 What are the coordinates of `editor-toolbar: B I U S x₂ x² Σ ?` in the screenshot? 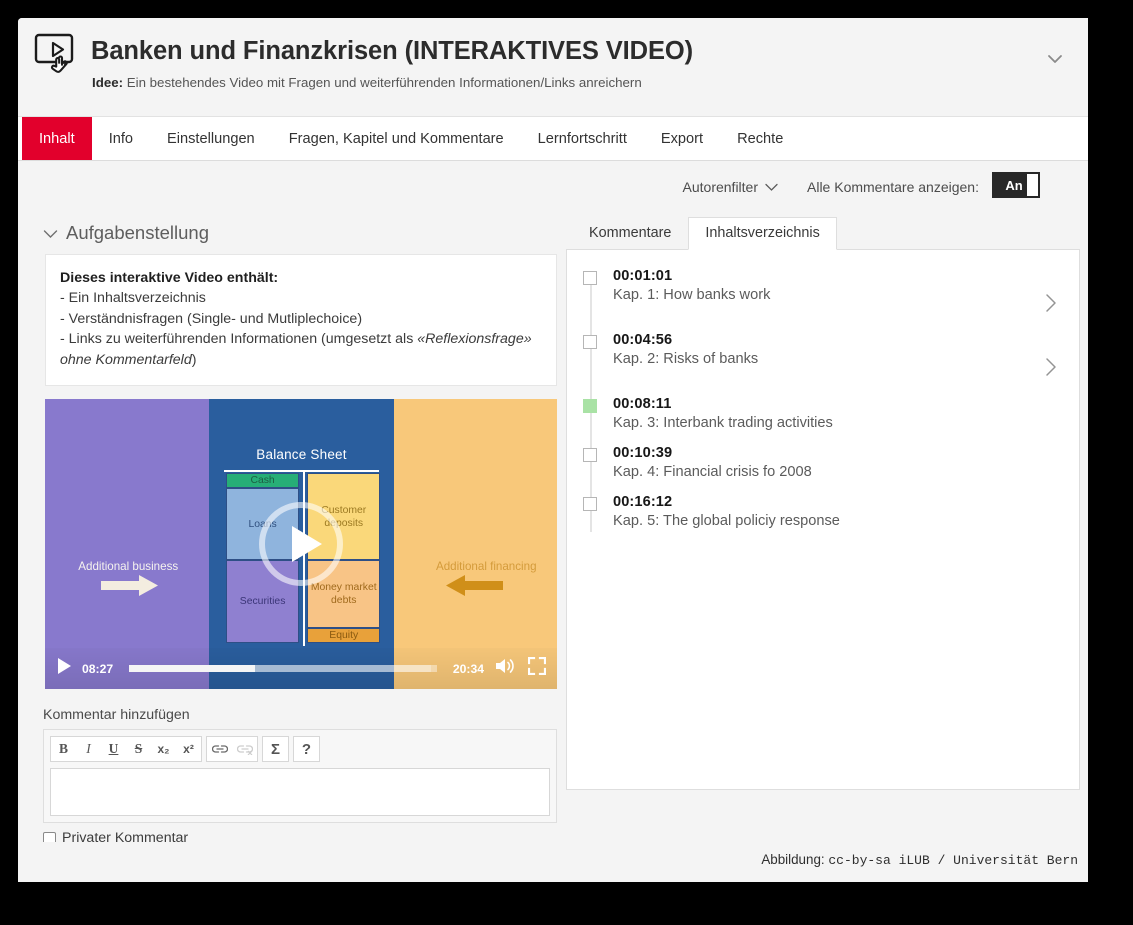 It's located at (300, 749).